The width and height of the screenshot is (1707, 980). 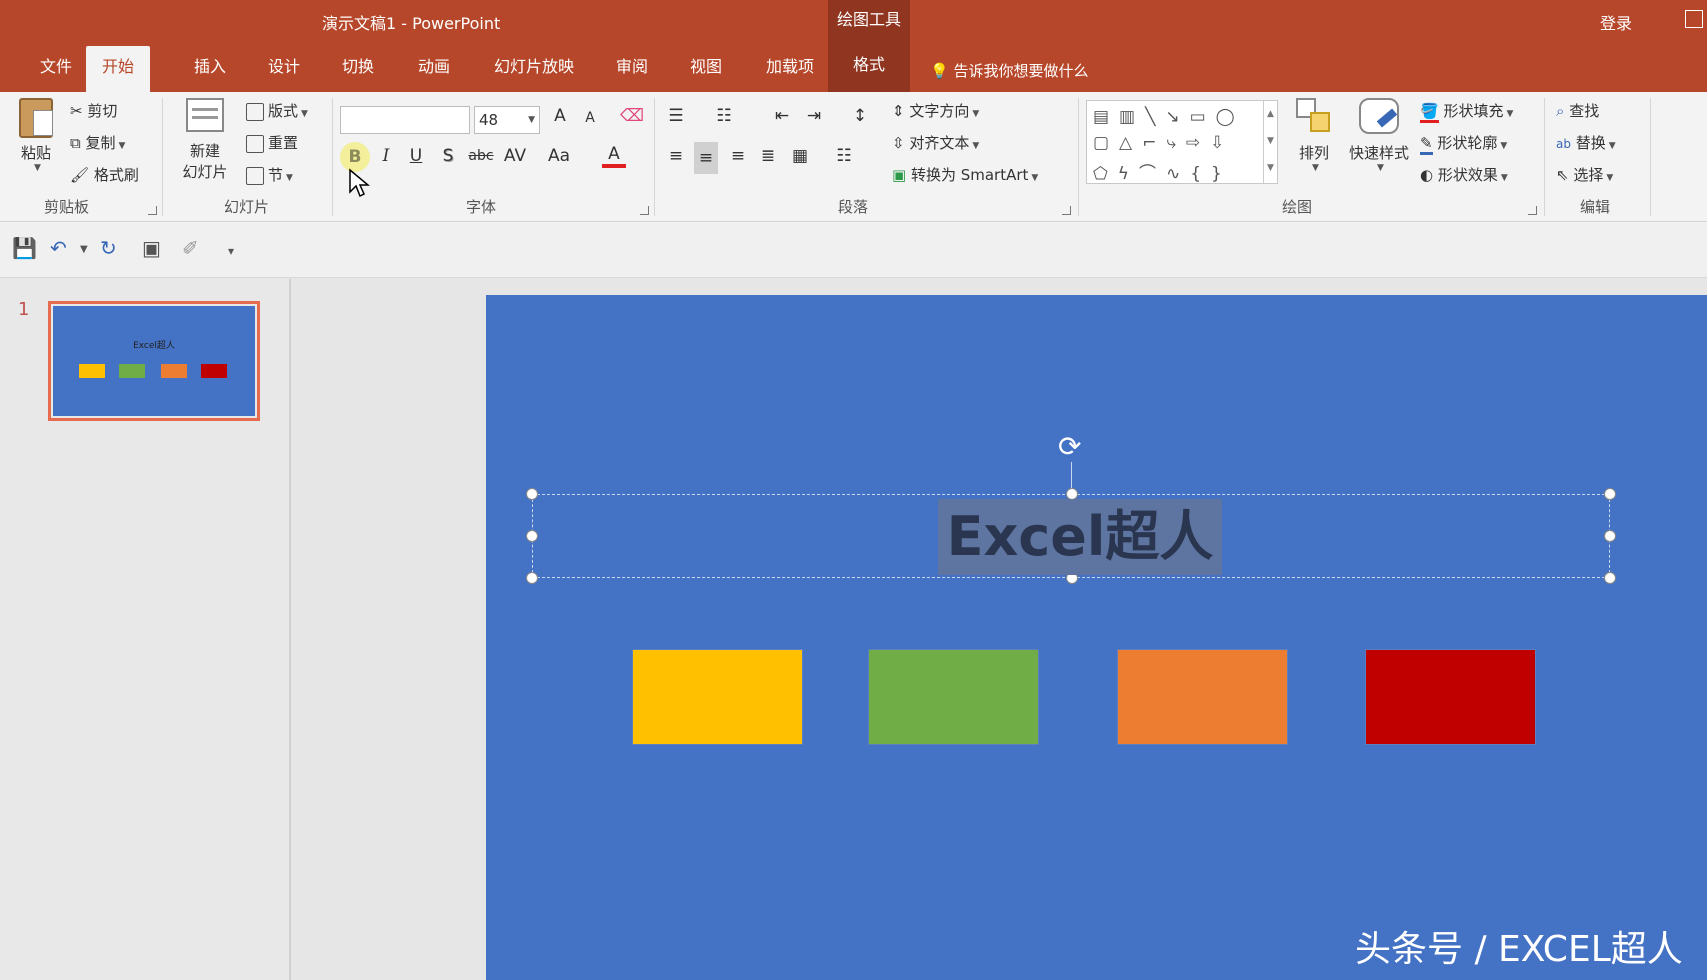 What do you see at coordinates (24, 248) in the screenshot?
I see `save-icon: 💾` at bounding box center [24, 248].